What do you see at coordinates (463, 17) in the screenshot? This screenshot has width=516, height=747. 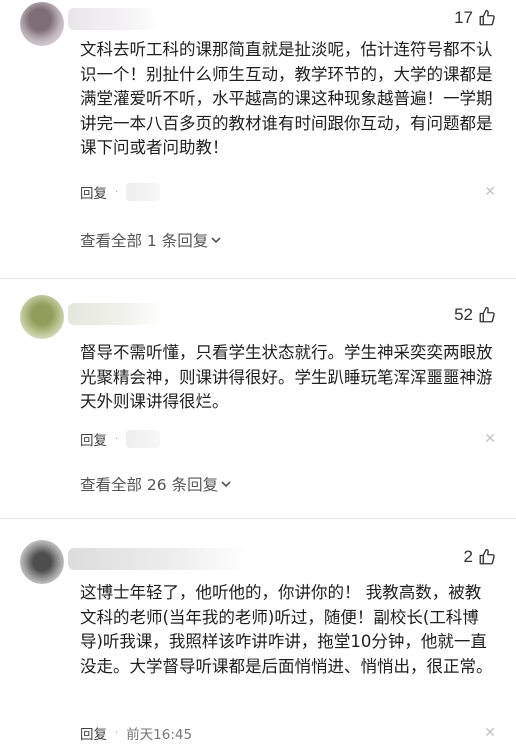 I see `like-count: 17` at bounding box center [463, 17].